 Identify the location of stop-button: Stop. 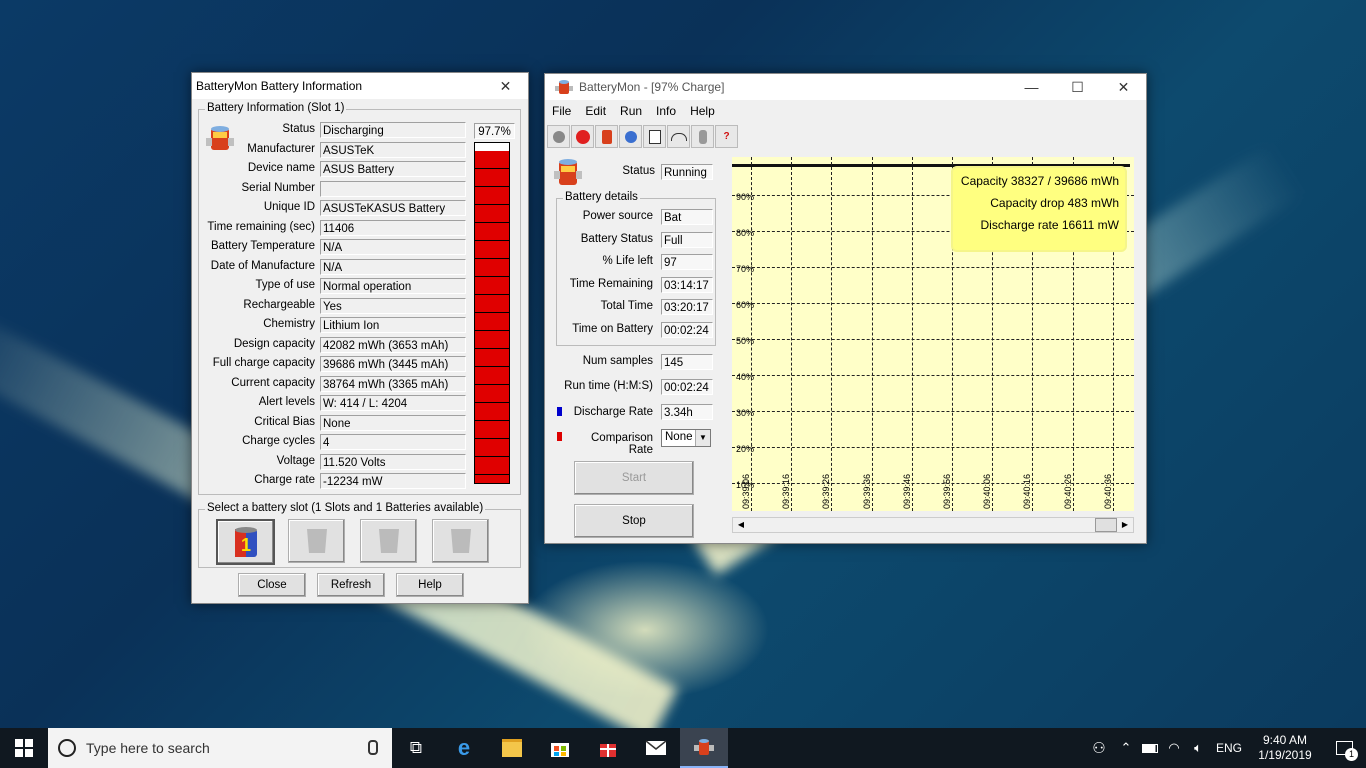
(634, 521).